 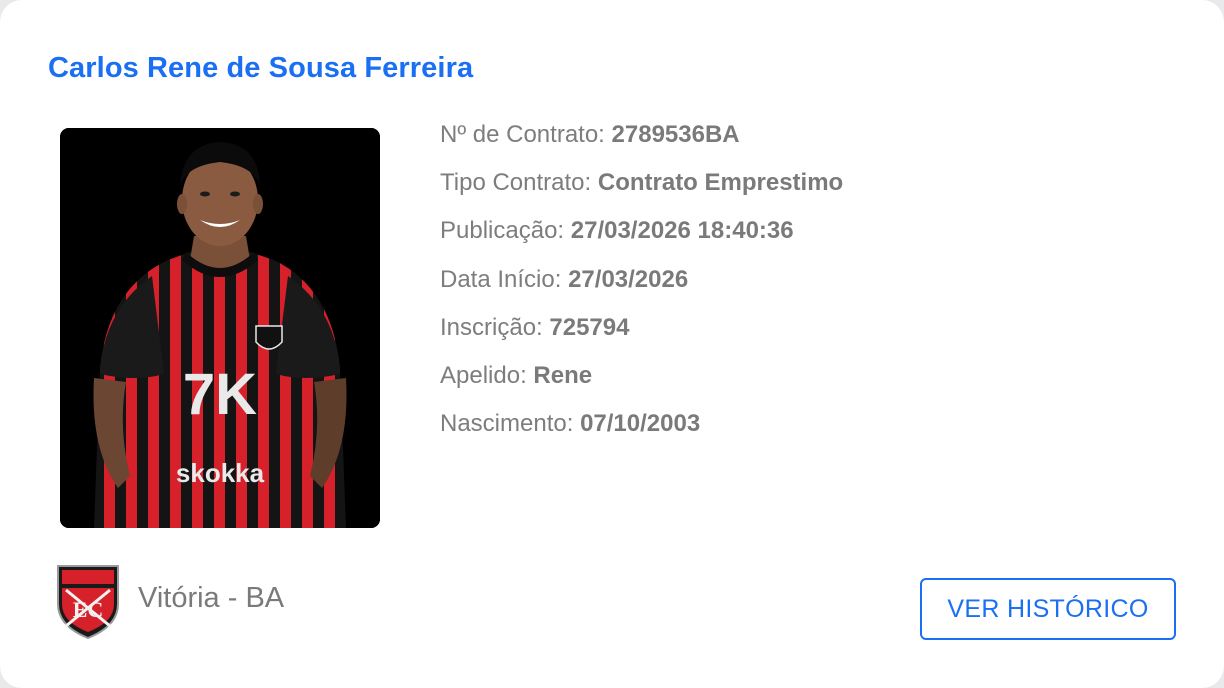 What do you see at coordinates (628, 279) in the screenshot?
I see `detail-value: 27/03/2026` at bounding box center [628, 279].